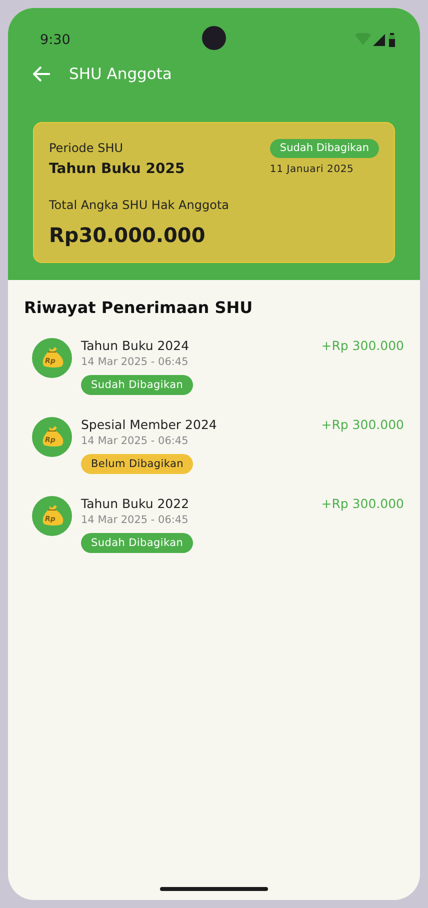 This screenshot has width=428, height=908. Describe the element at coordinates (375, 40) in the screenshot. I see `status-icons` at that location.